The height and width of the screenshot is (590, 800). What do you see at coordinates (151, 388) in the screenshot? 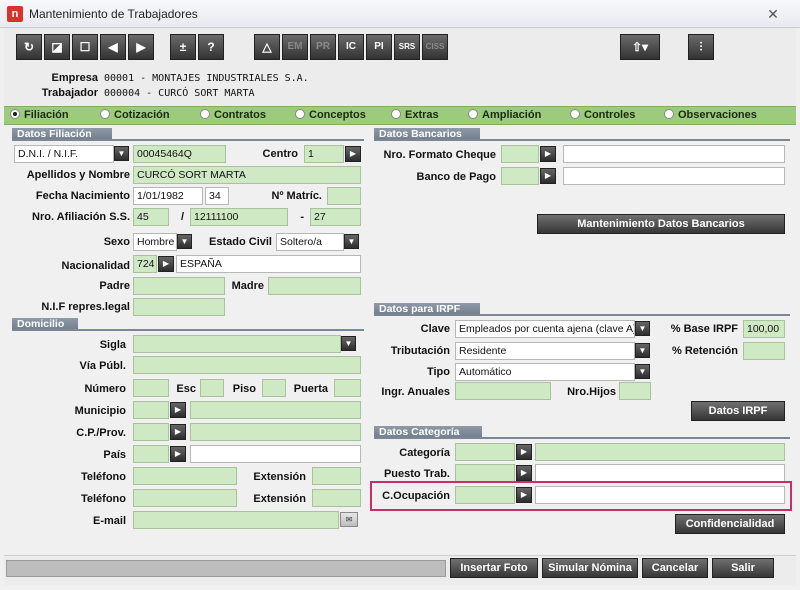
I see `numero-field` at bounding box center [151, 388].